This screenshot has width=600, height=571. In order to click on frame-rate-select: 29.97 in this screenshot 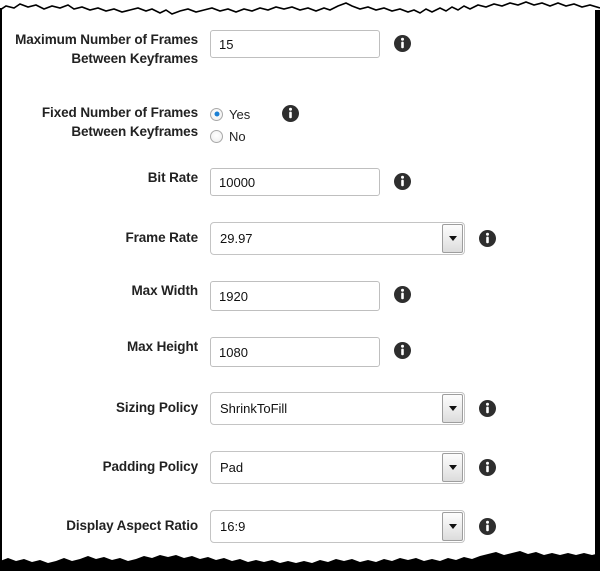, I will do `click(337, 238)`.